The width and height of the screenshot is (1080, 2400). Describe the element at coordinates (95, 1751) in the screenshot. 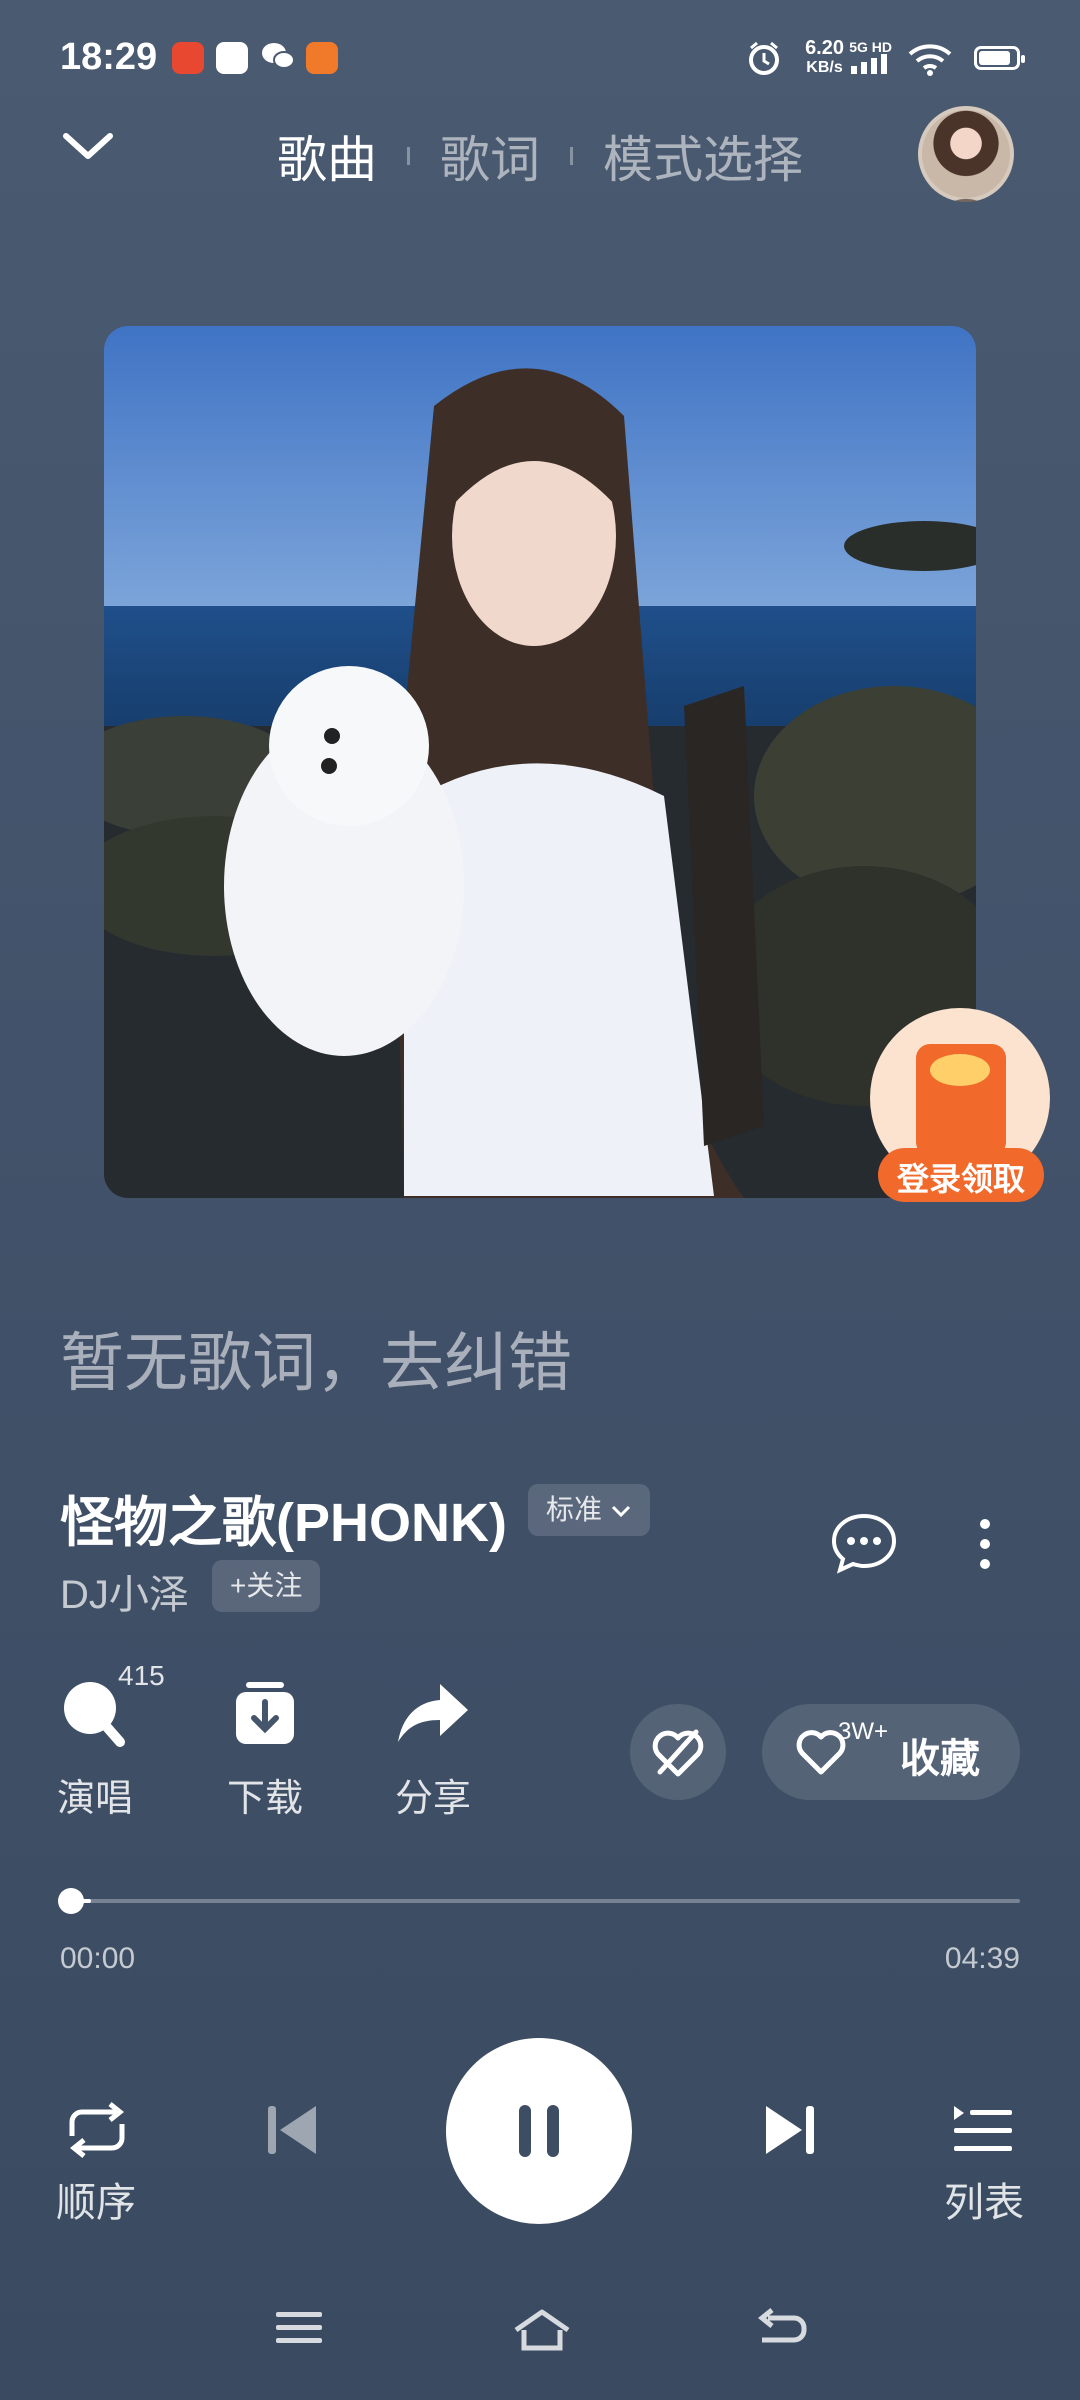

I see `sing-button: 演唱` at that location.